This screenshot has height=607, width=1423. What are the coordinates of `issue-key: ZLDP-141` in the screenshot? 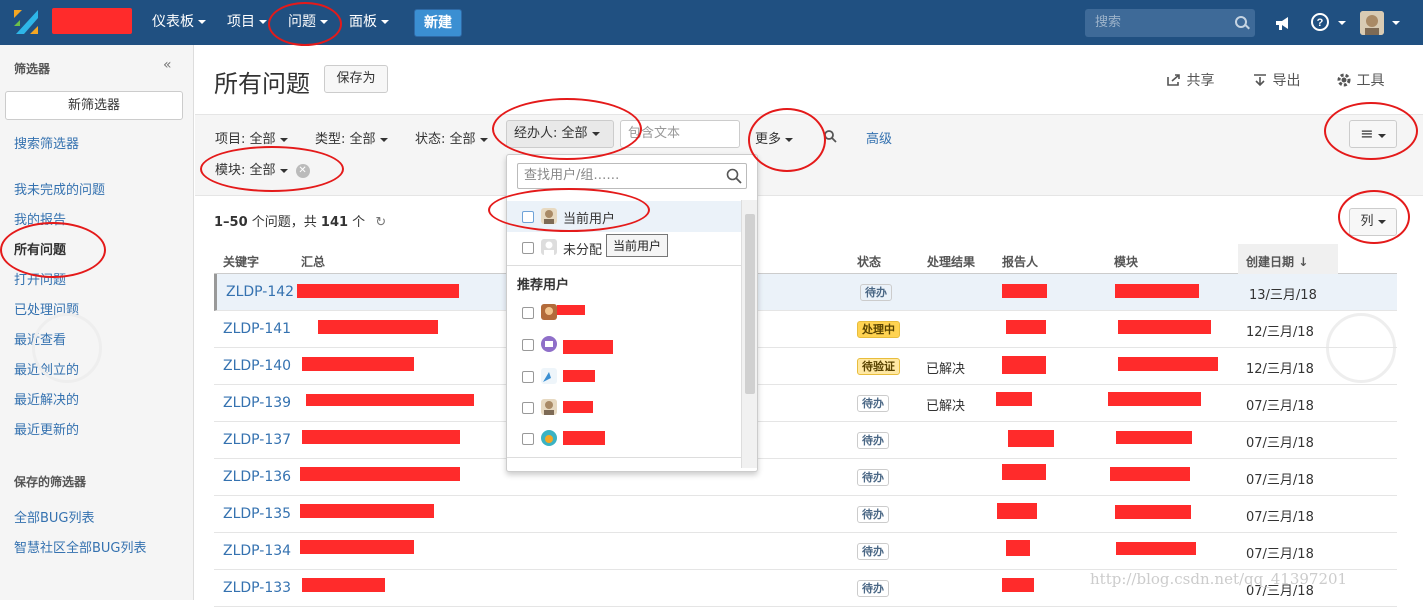 It's located at (257, 329).